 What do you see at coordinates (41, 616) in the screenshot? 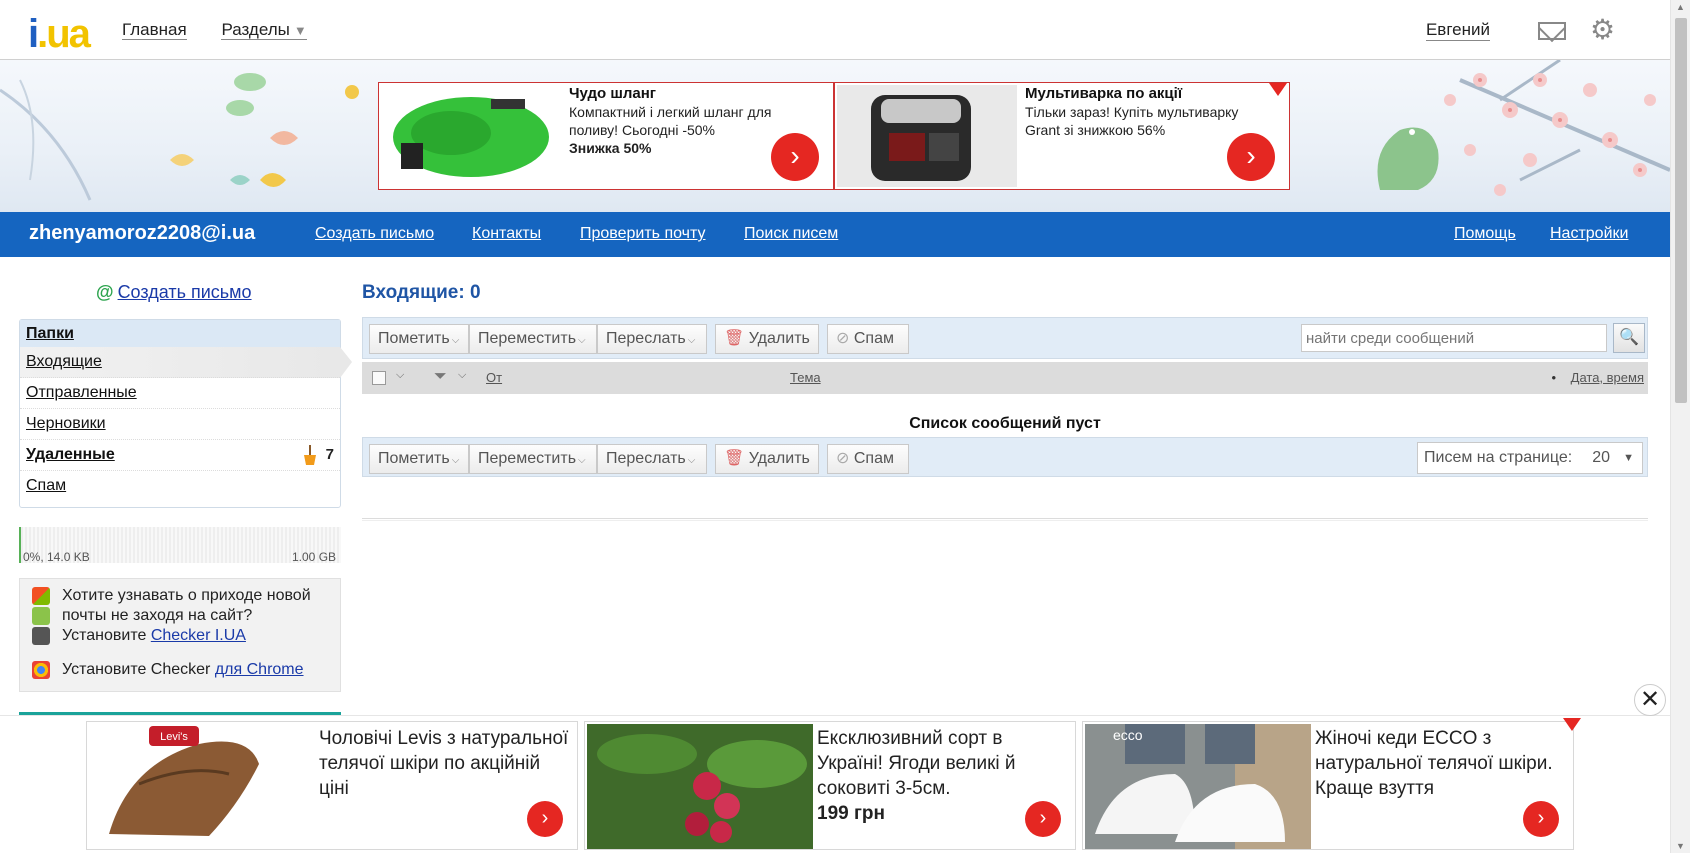
I see `android-icon` at bounding box center [41, 616].